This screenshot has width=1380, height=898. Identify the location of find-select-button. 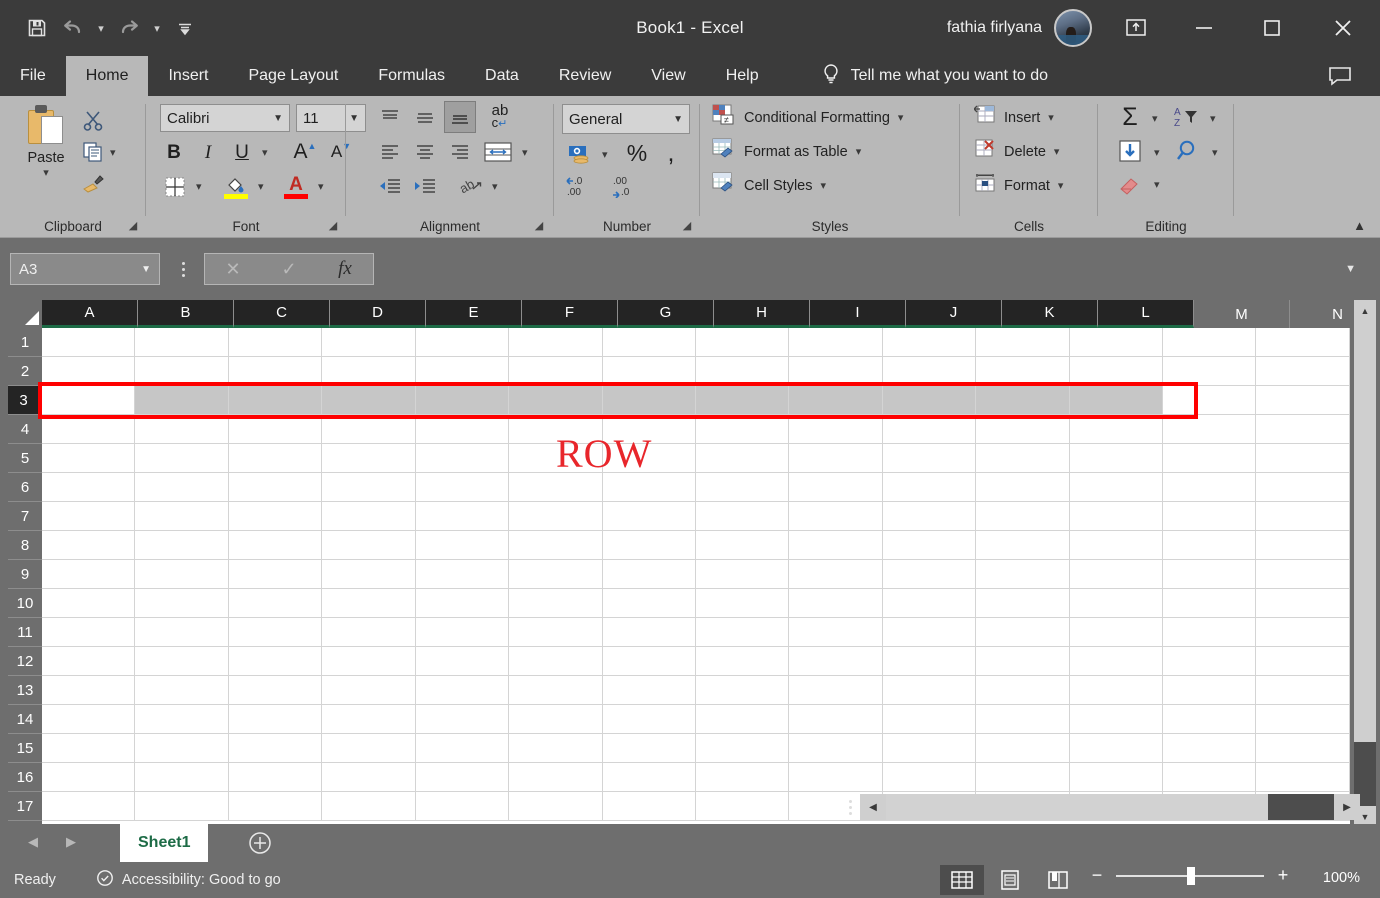
(1189, 151).